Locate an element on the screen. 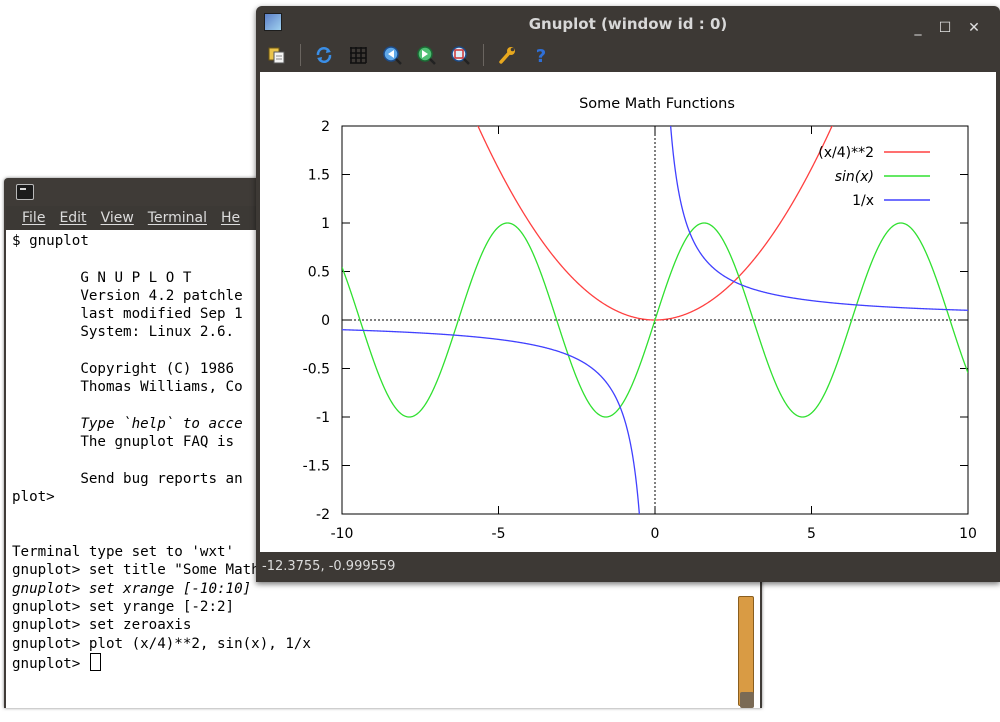  grid-icon is located at coordinates (358, 55).